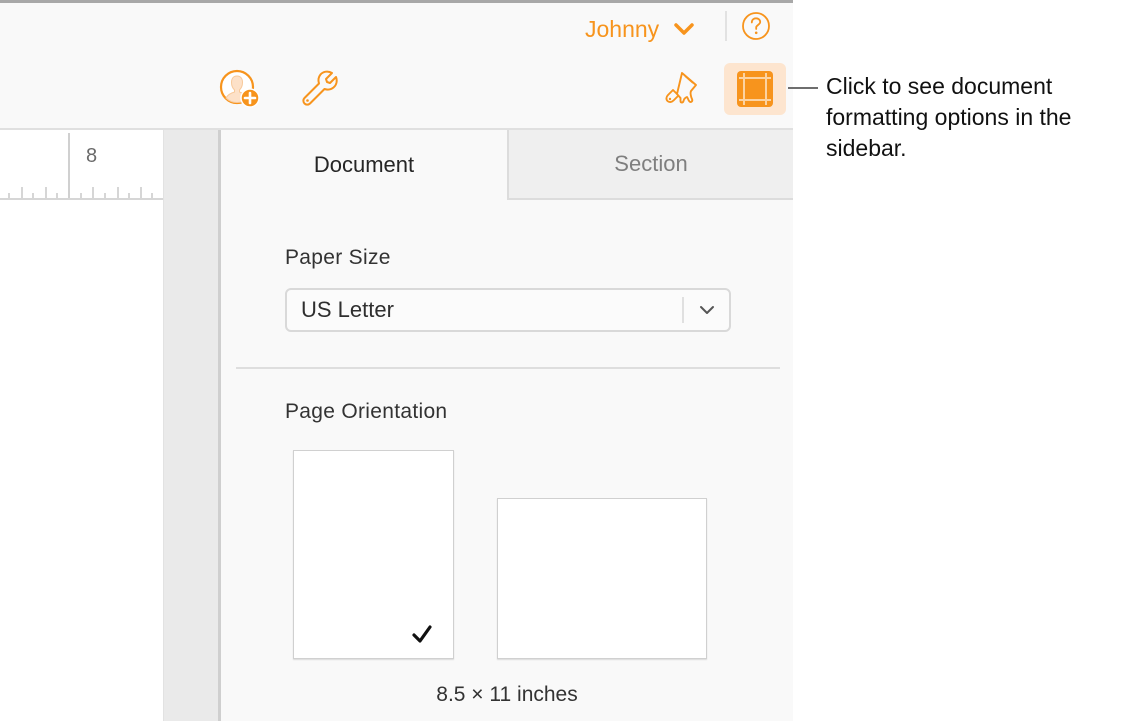 This screenshot has height=721, width=1123. What do you see at coordinates (366, 411) in the screenshot?
I see `page-orientation-label: Page Orientation` at bounding box center [366, 411].